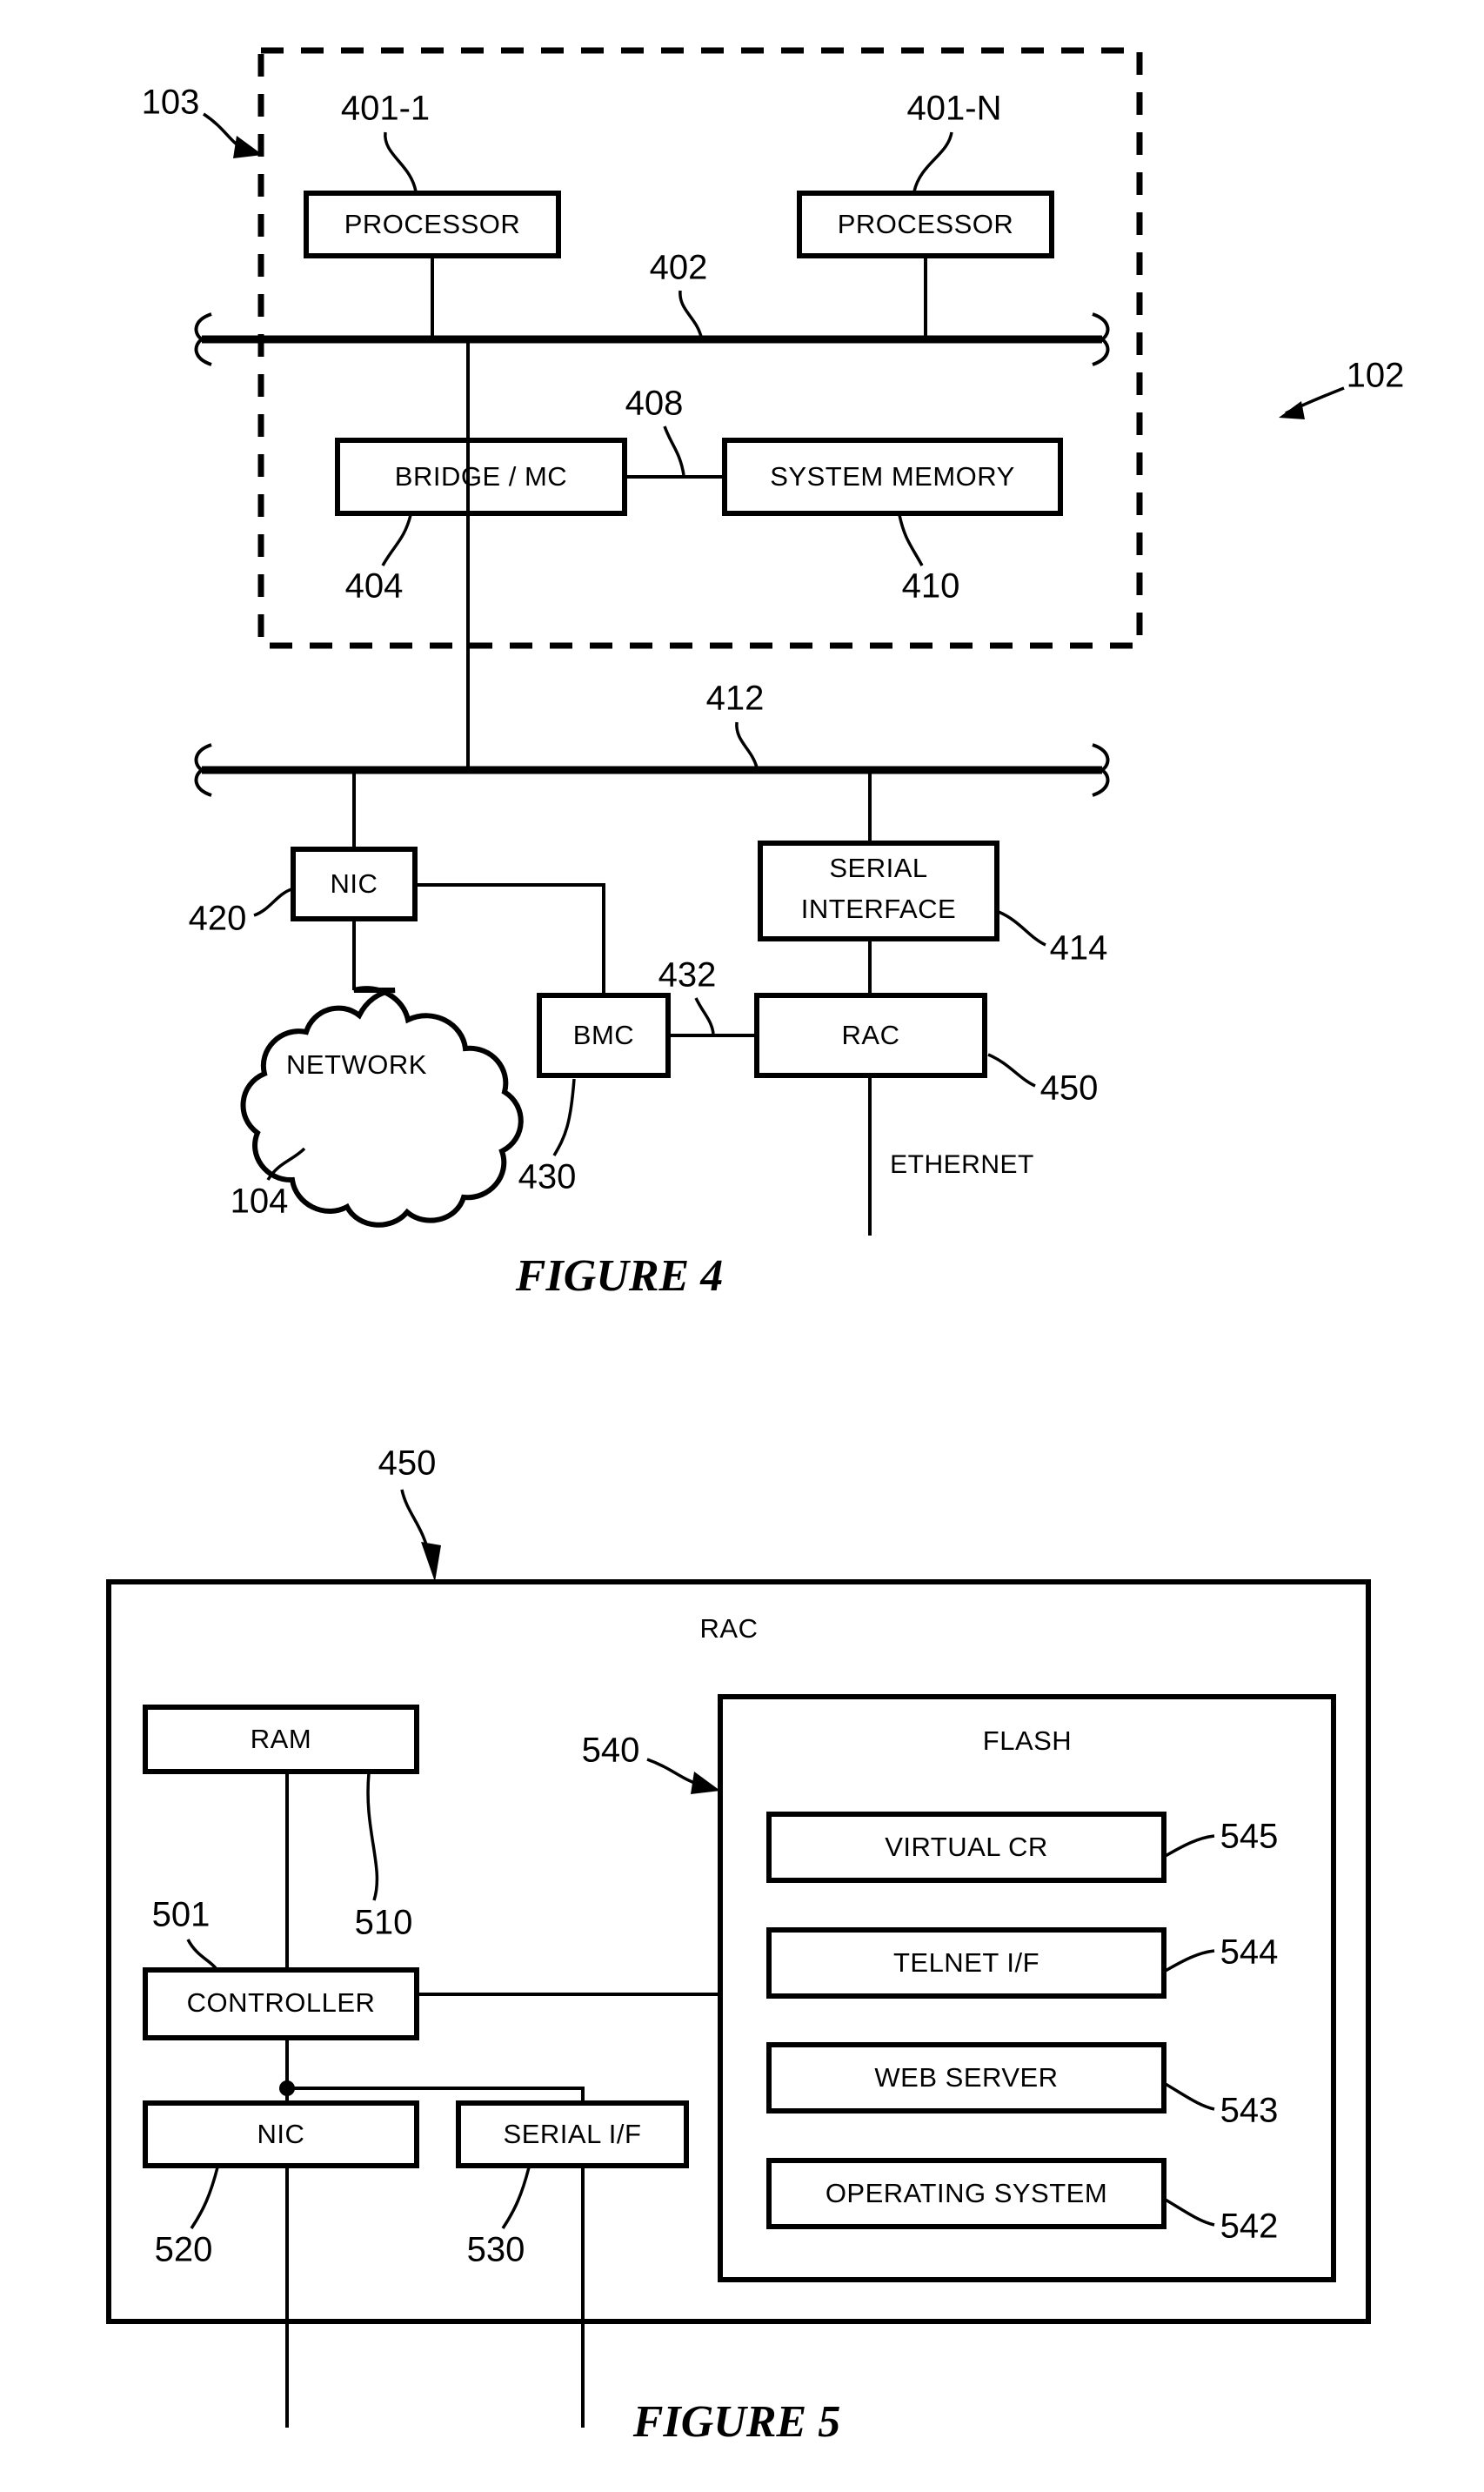  What do you see at coordinates (1012, 1070) in the screenshot?
I see `ref-450-fig4-leader` at bounding box center [1012, 1070].